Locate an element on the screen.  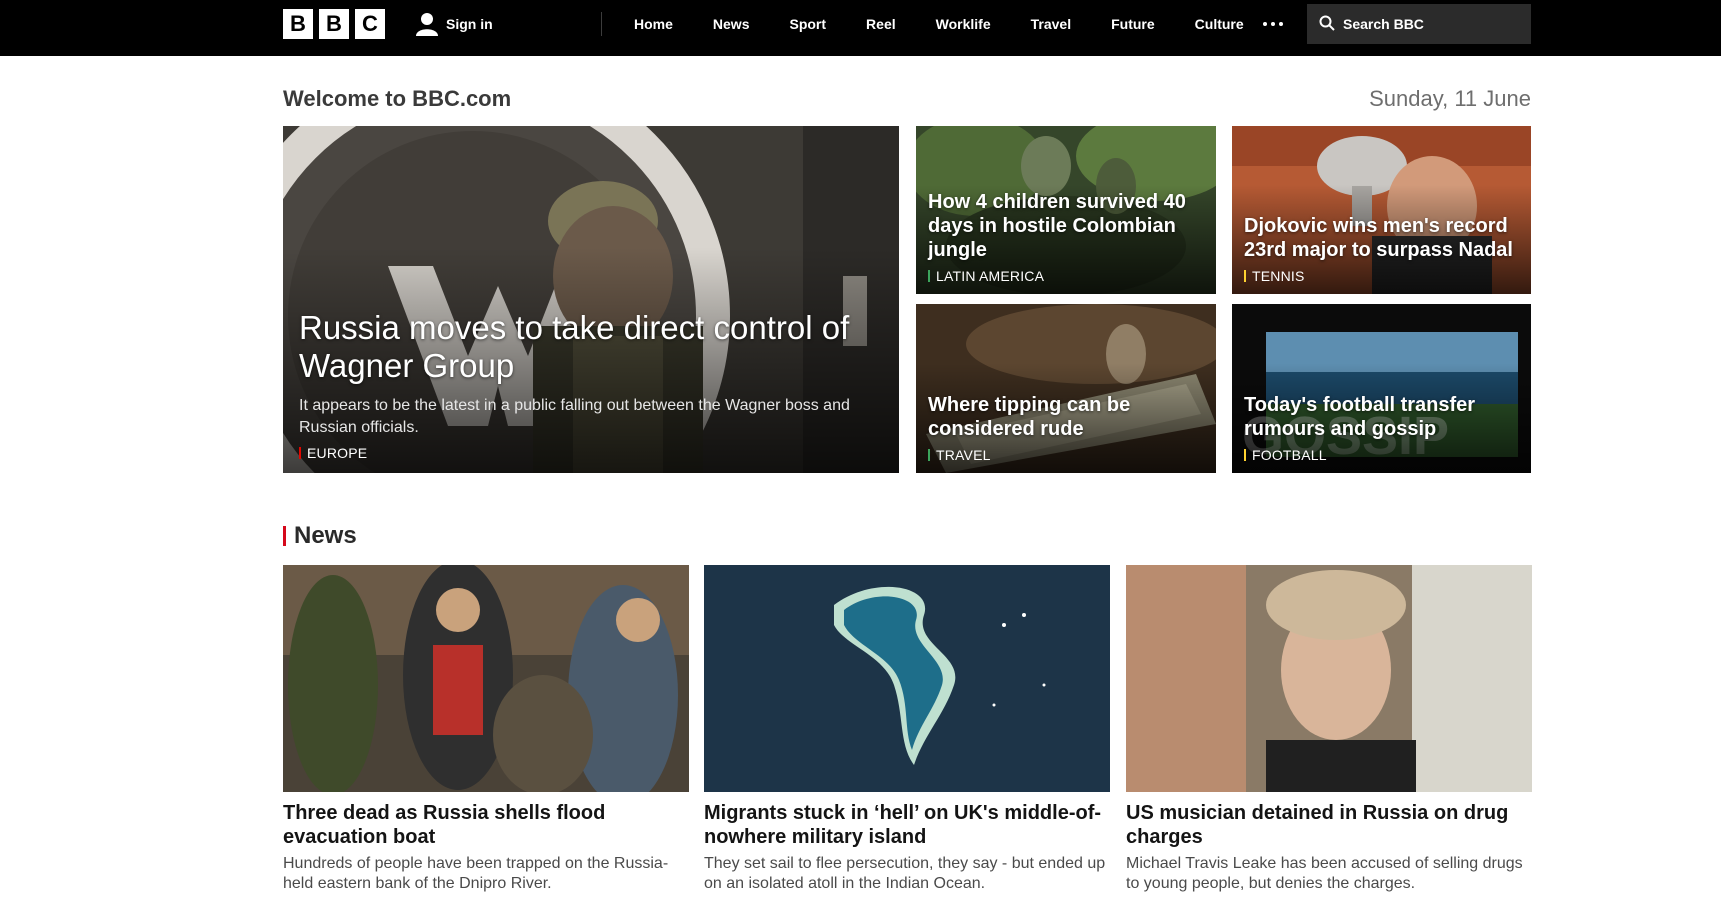
card-tag-label: TRAVEL is located at coordinates (963, 455).